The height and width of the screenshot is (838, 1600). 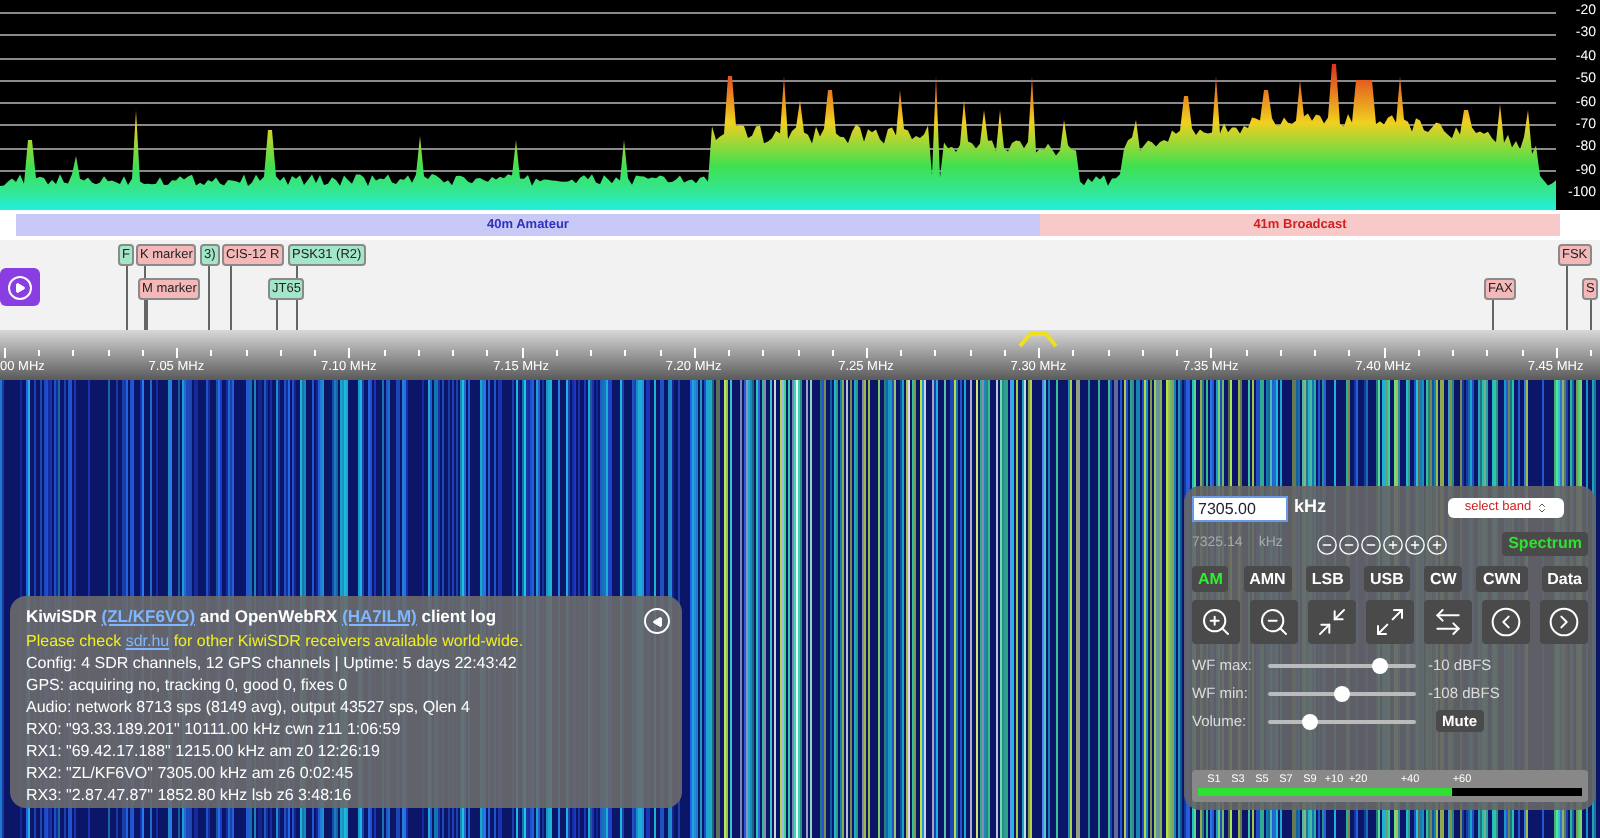 I want to click on play-button, so click(x=20, y=287).